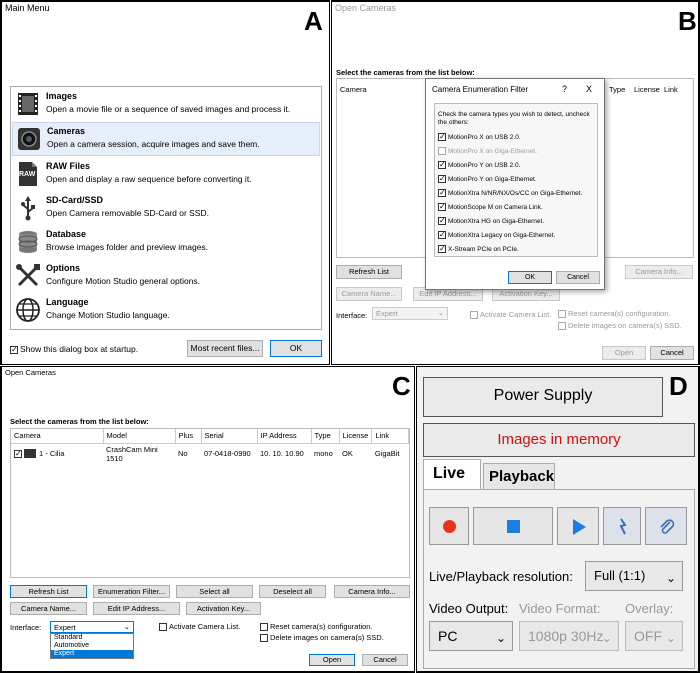 Image resolution: width=700 pixels, height=673 pixels. What do you see at coordinates (28, 310) in the screenshot?
I see `globe-icon` at bounding box center [28, 310].